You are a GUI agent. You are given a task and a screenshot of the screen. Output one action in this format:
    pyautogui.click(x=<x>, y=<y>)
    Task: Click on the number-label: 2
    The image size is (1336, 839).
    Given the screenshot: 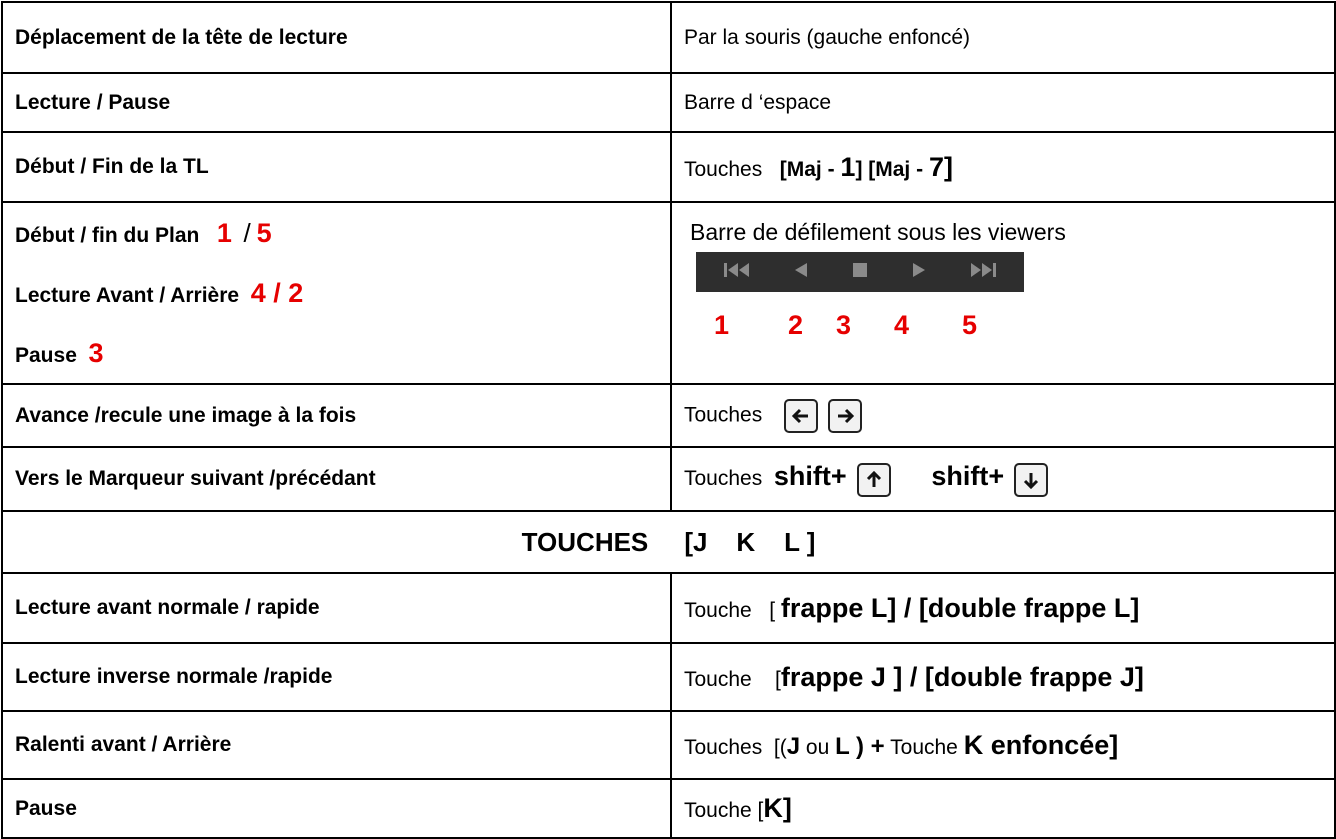 What is the action you would take?
    pyautogui.click(x=796, y=325)
    